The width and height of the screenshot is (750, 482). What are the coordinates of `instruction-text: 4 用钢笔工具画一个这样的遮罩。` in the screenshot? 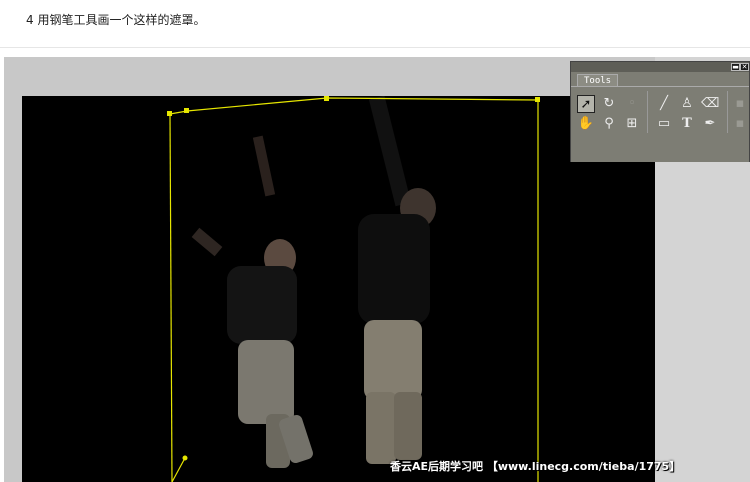 It's located at (116, 20).